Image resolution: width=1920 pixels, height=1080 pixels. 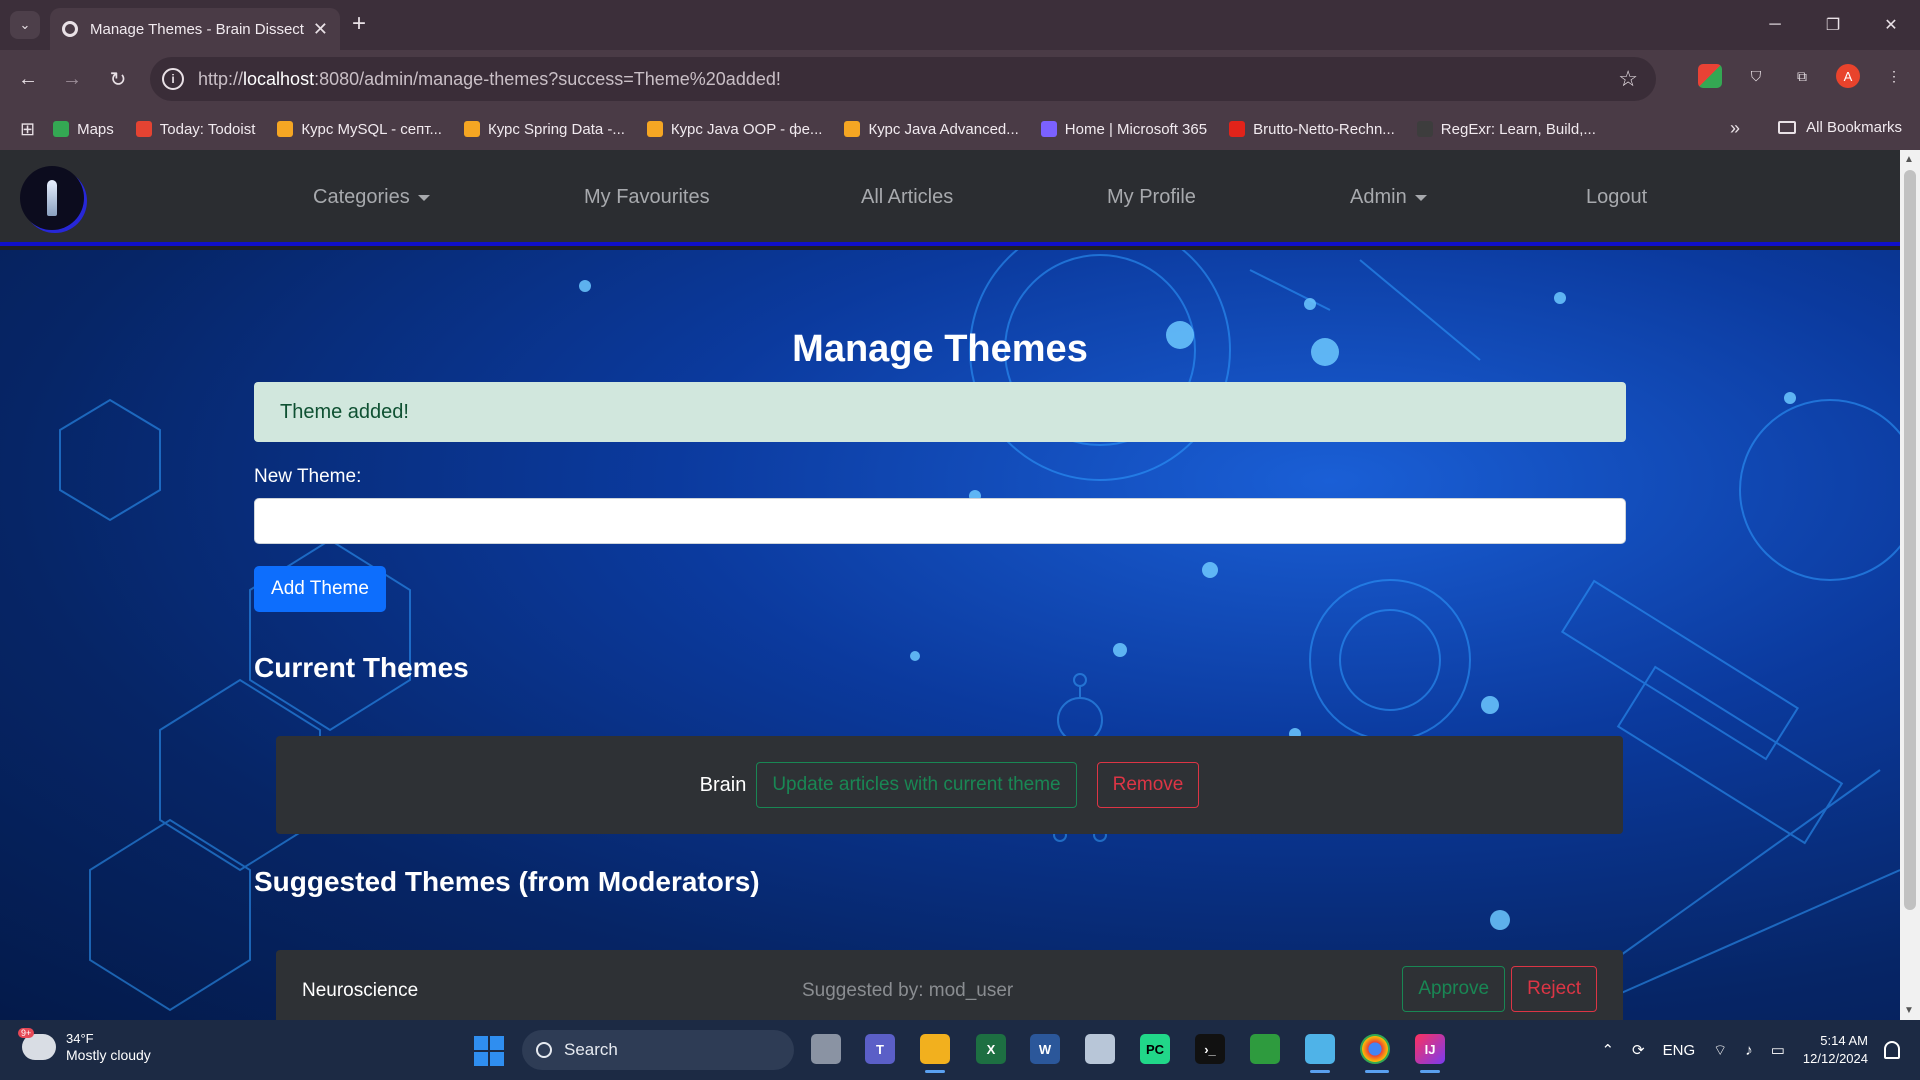 I want to click on search-icon, so click(x=544, y=1050).